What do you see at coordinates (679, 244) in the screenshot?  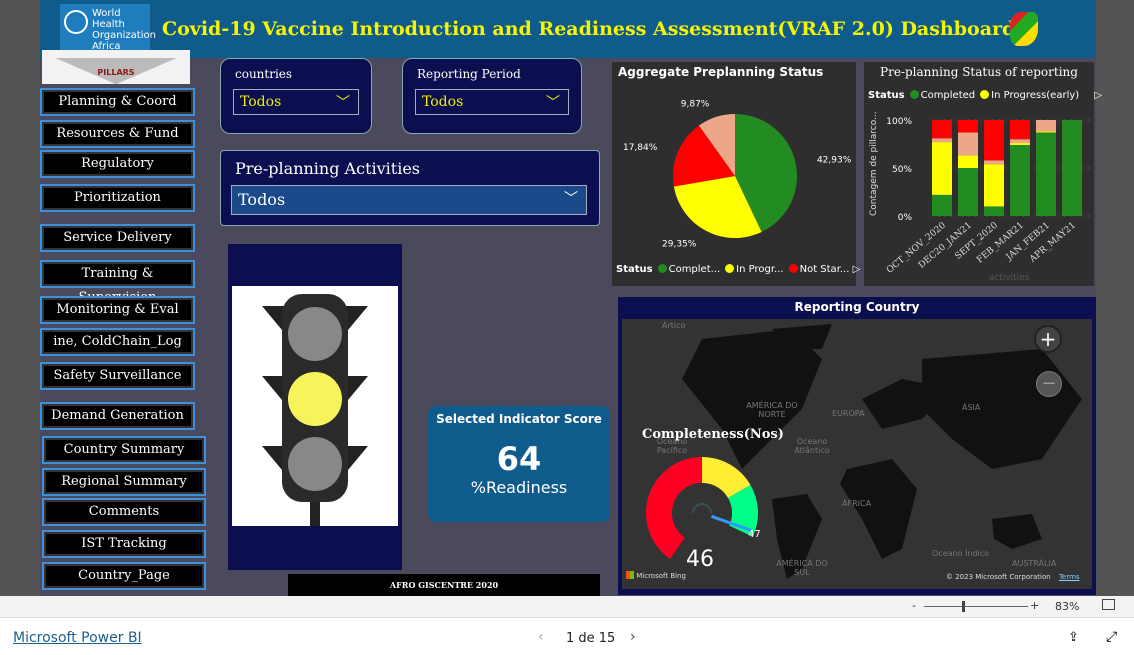 I see `pie-data-label: 29,35%` at bounding box center [679, 244].